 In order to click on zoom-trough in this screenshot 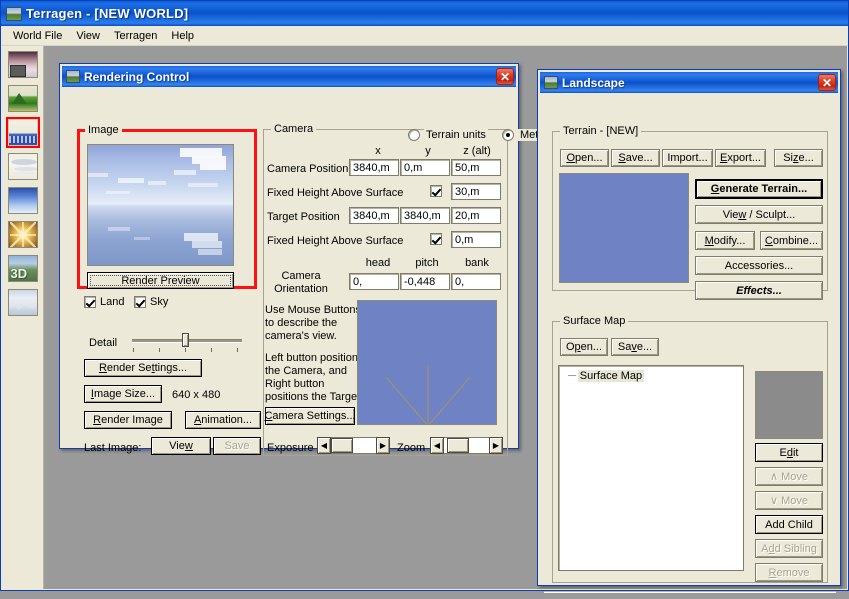, I will do `click(466, 445)`.